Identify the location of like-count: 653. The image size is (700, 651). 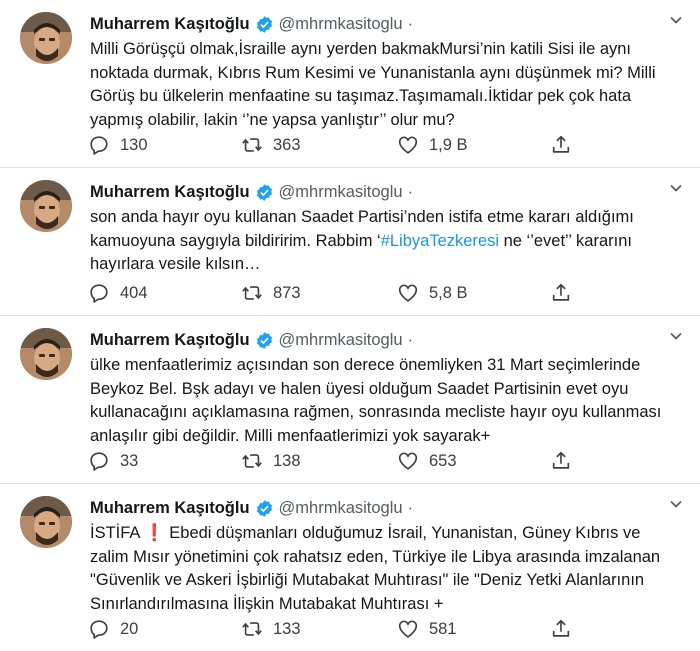
(443, 460).